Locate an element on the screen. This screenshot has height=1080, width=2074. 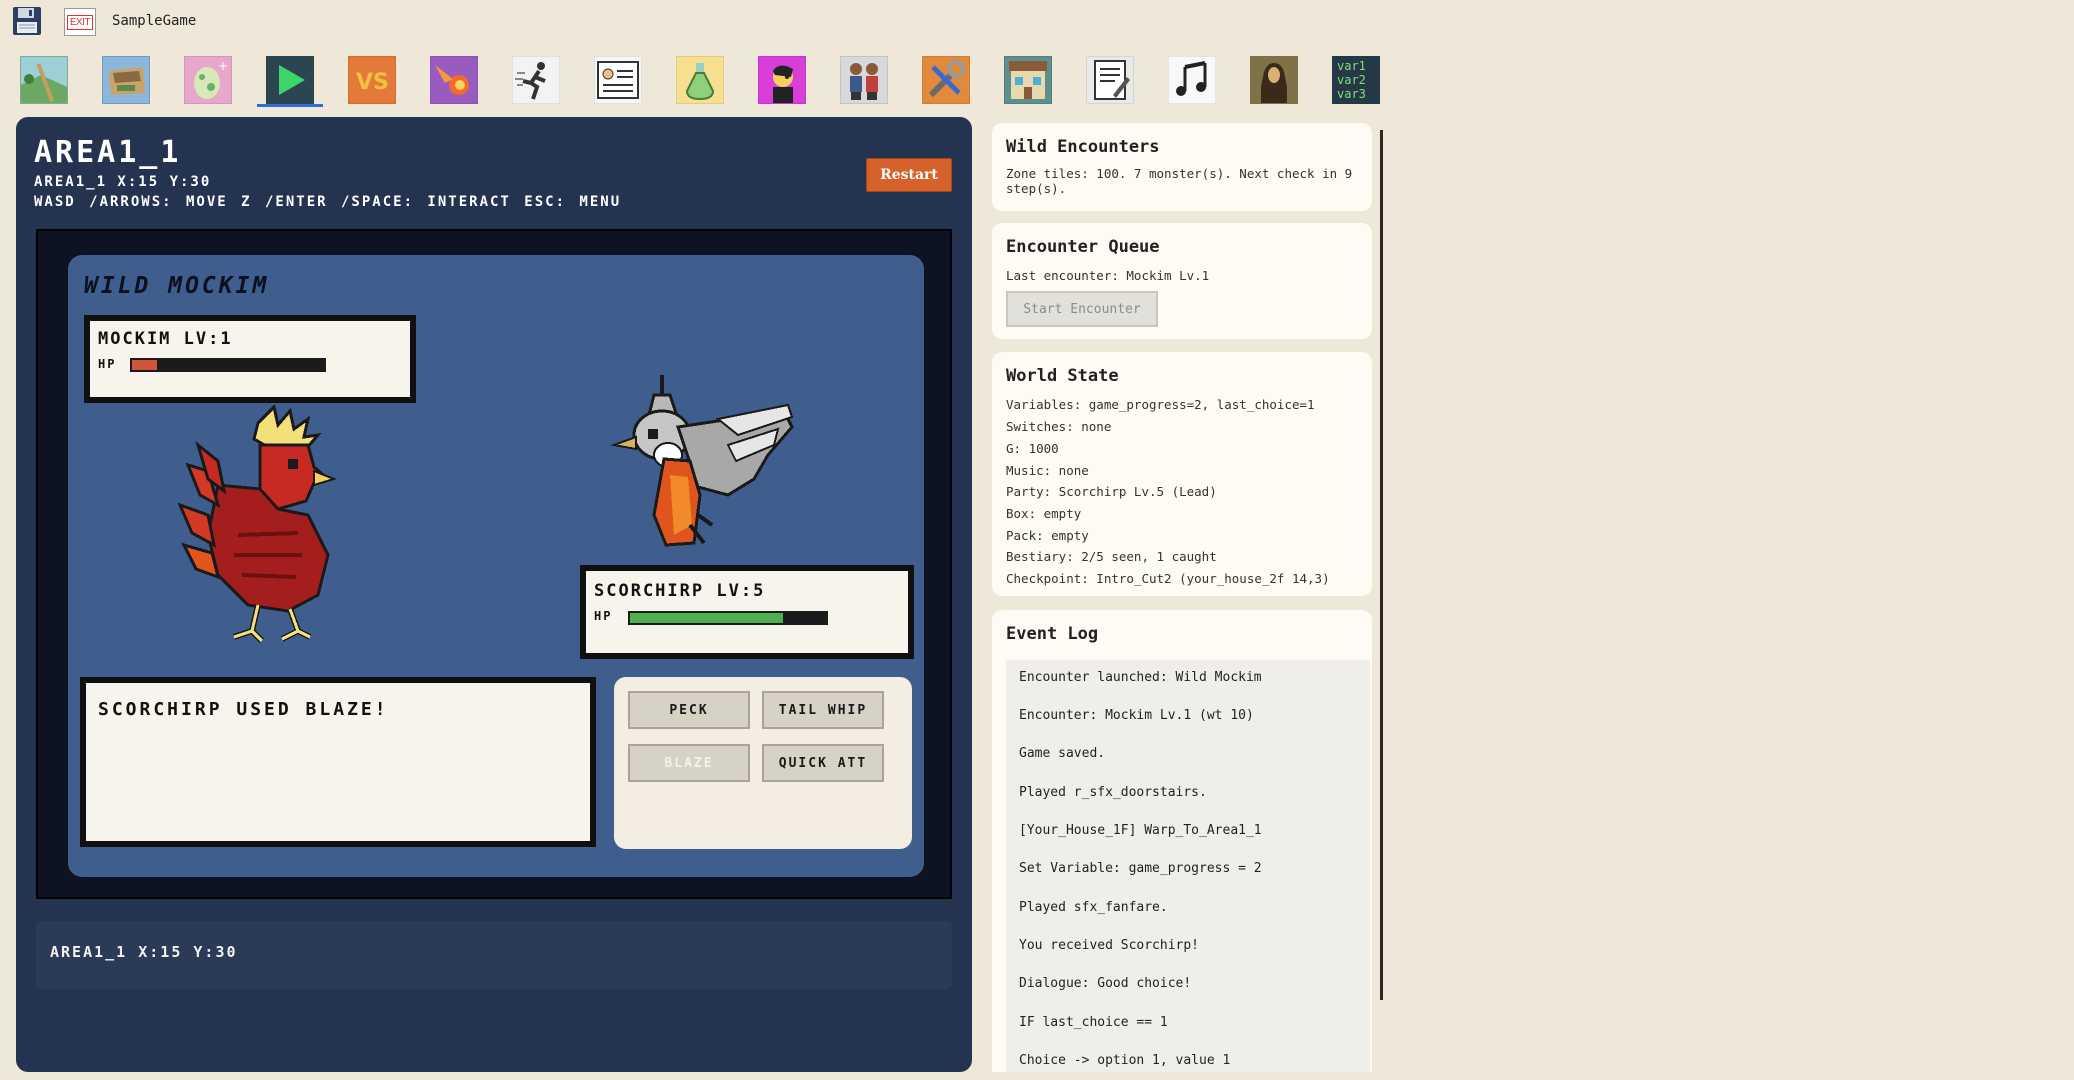
log-entry: Dialogue: Good choice! is located at coordinates (1105, 983).